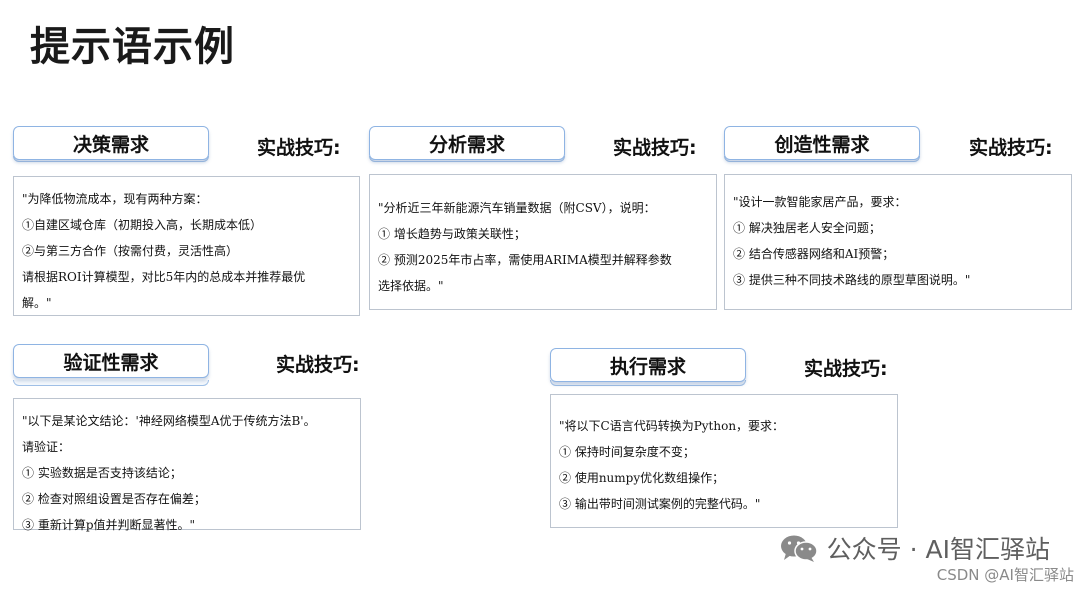 The image size is (1080, 590). I want to click on tip-label-verification: 实战技巧:, so click(318, 365).